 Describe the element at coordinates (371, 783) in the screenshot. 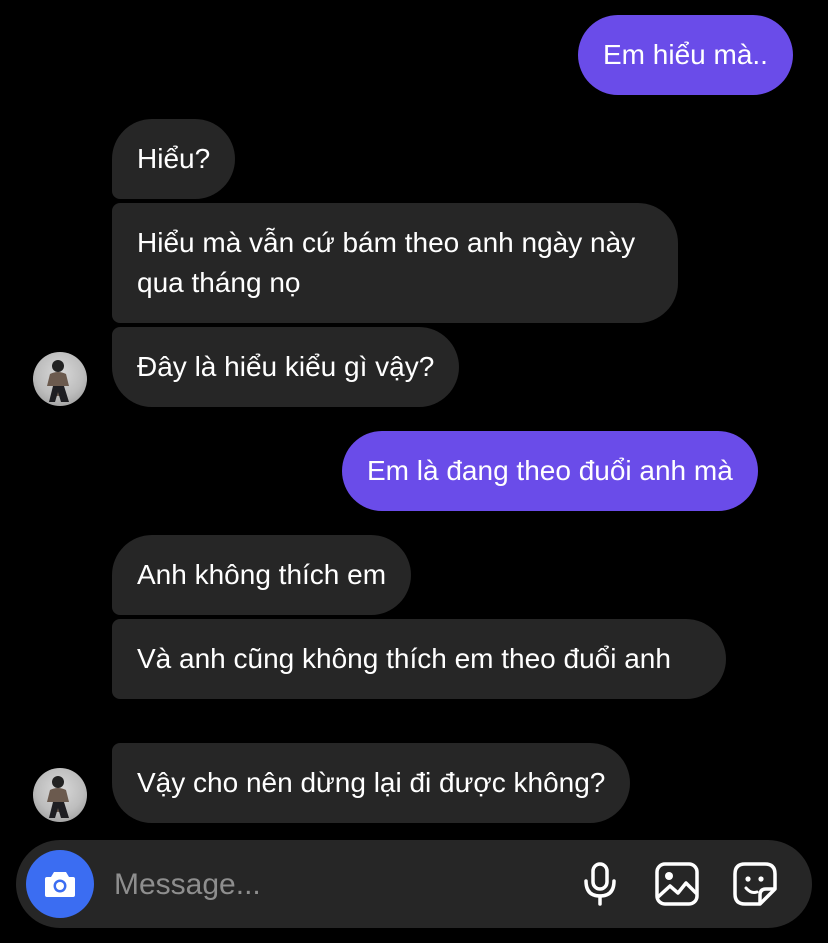

I see `incoming-message: Vậy cho nên dừng lại đi được không?` at that location.